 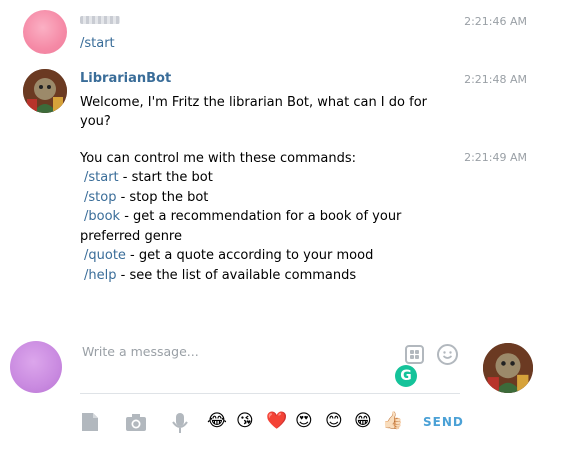 What do you see at coordinates (495, 157) in the screenshot?
I see `message-timestamp: 2:21:49 AM` at bounding box center [495, 157].